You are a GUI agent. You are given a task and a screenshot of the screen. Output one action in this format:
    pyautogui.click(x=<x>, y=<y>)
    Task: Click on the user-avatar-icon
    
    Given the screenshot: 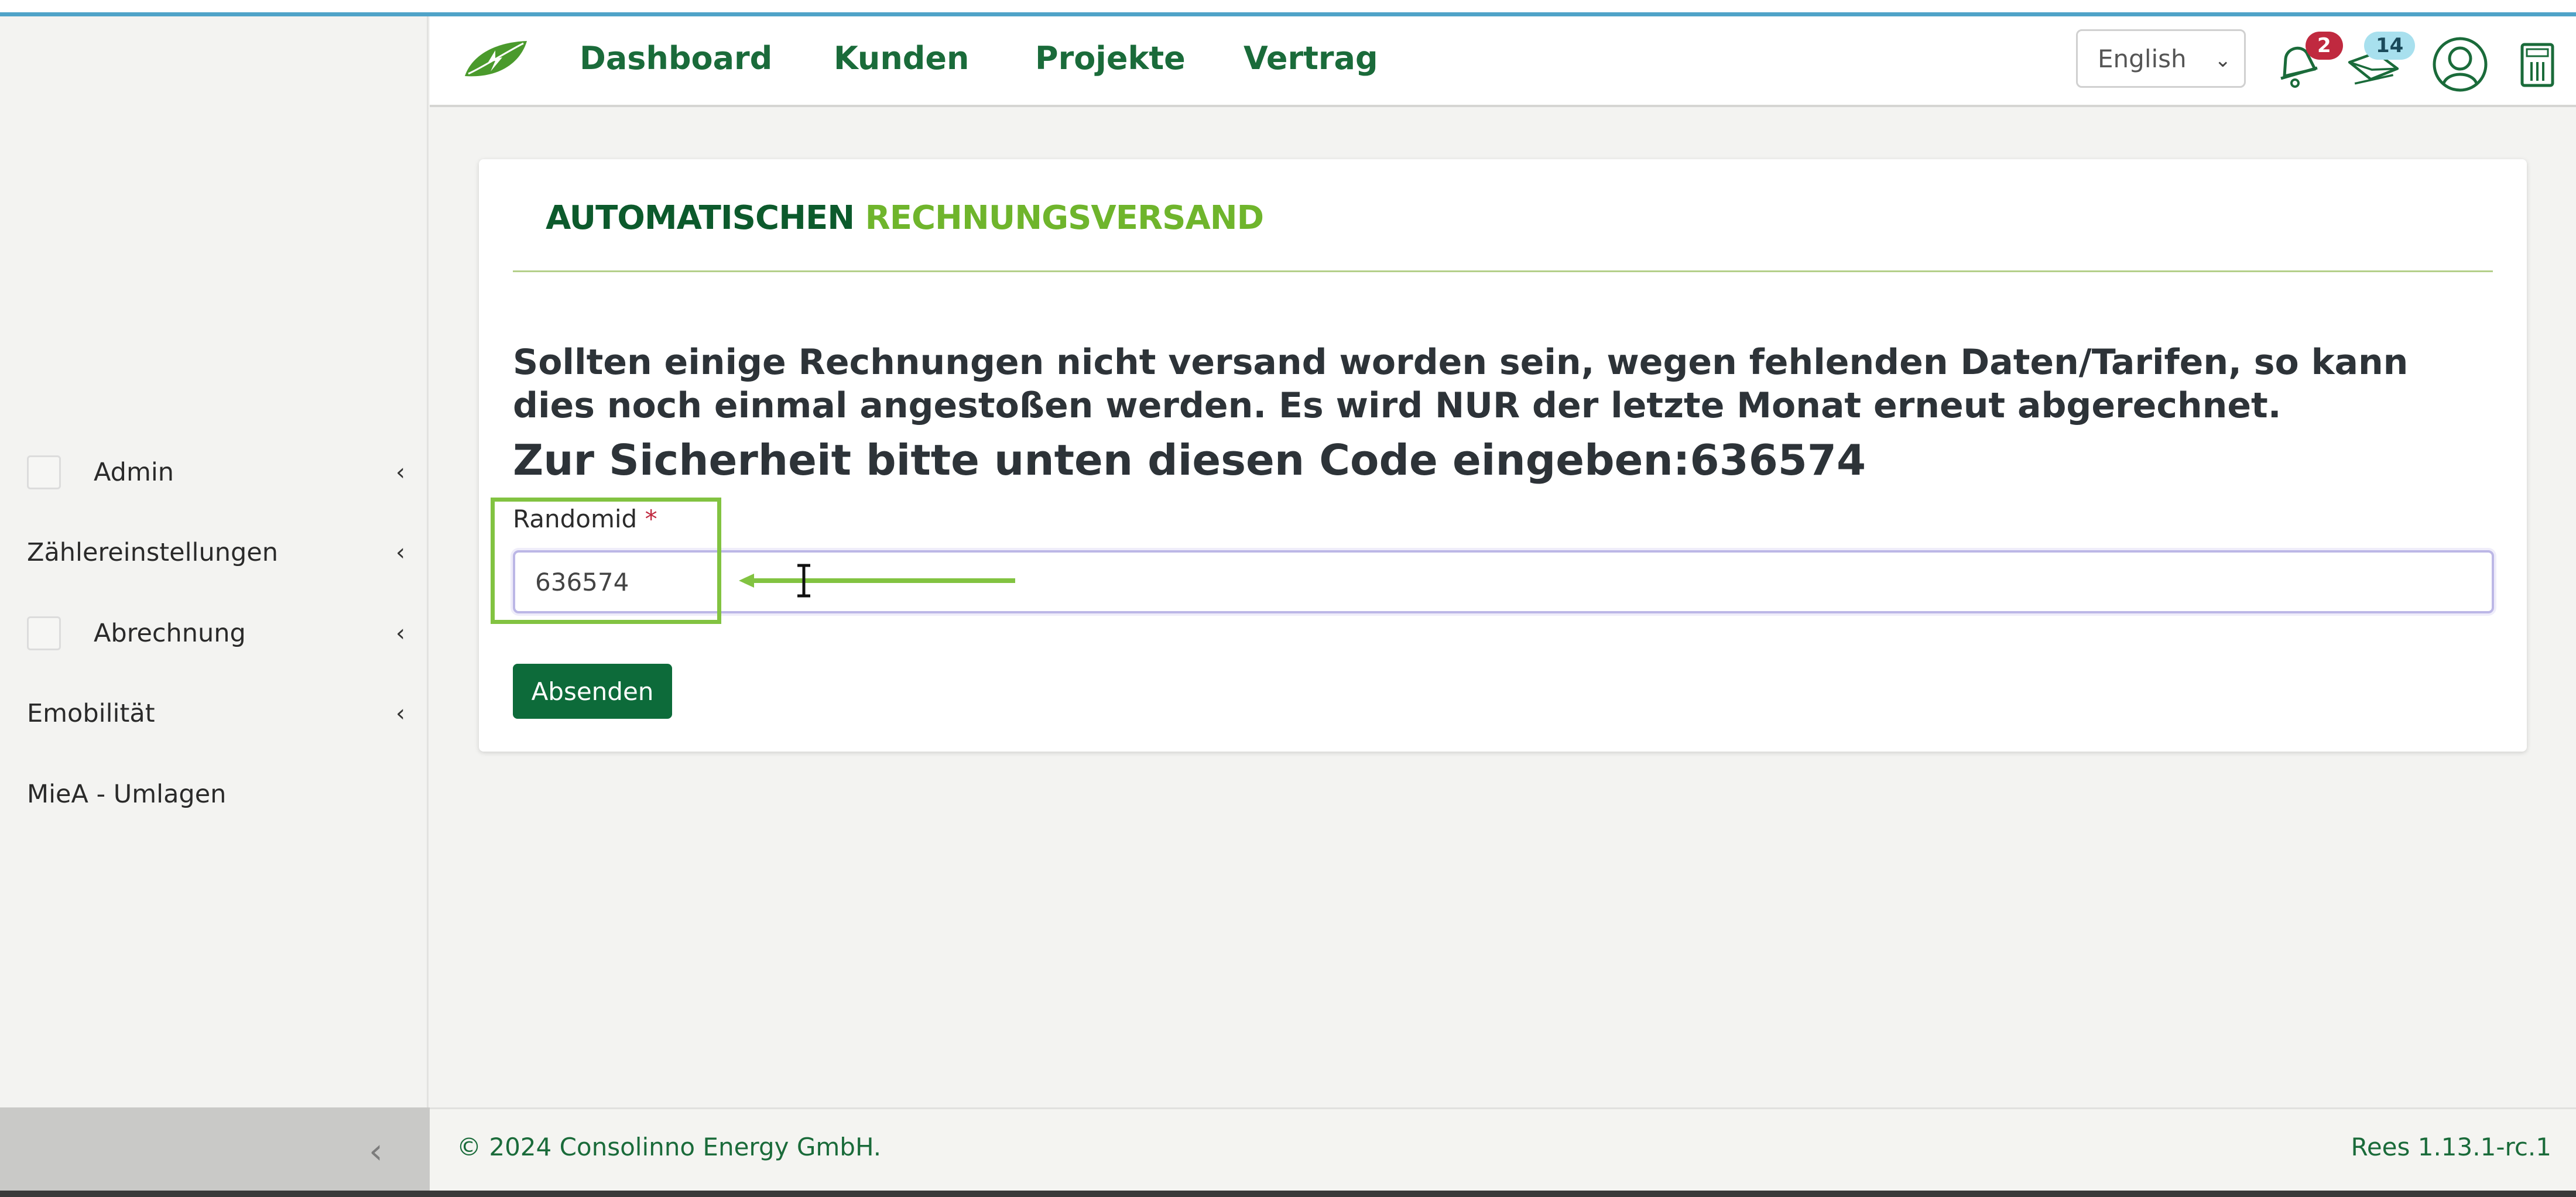 What is the action you would take?
    pyautogui.click(x=2460, y=64)
    